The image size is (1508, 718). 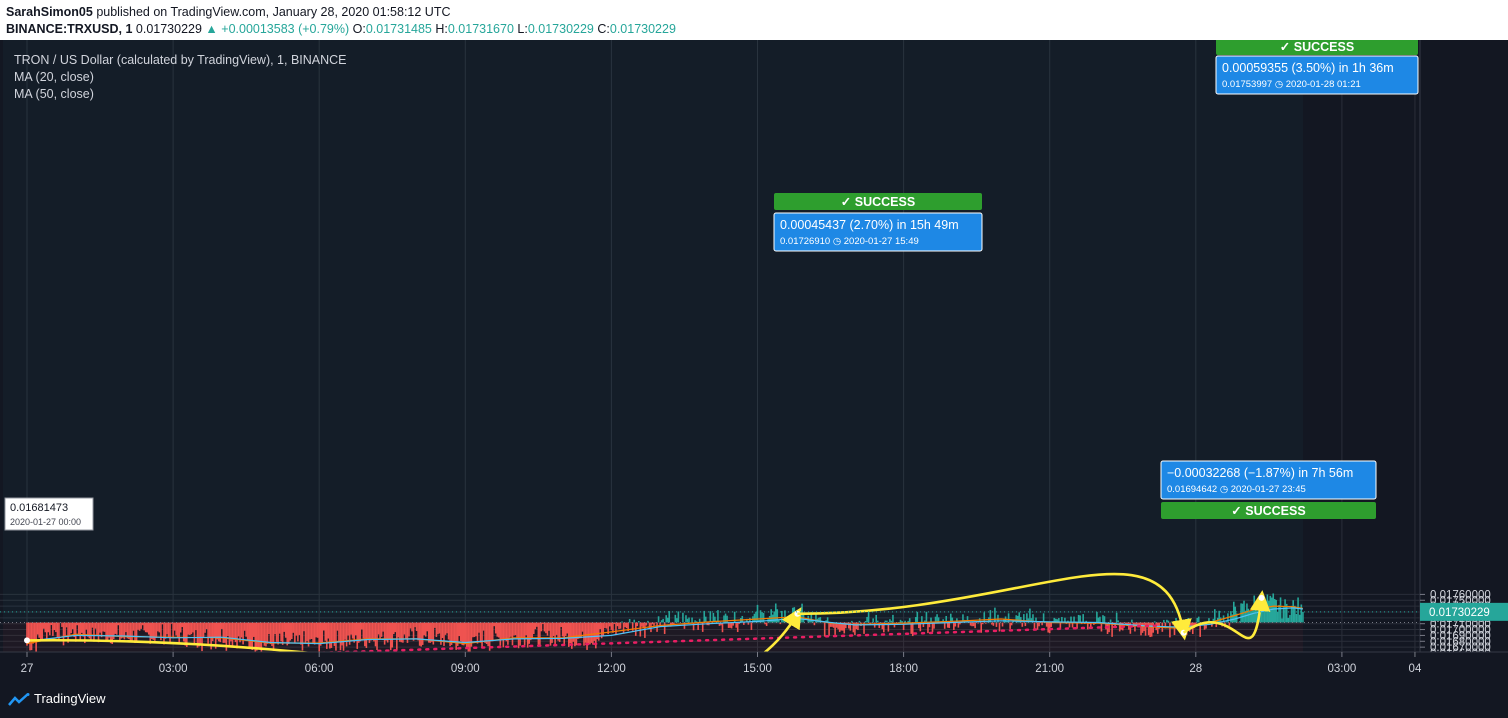 I want to click on ma20-legend: MA (20, close), so click(x=54, y=77).